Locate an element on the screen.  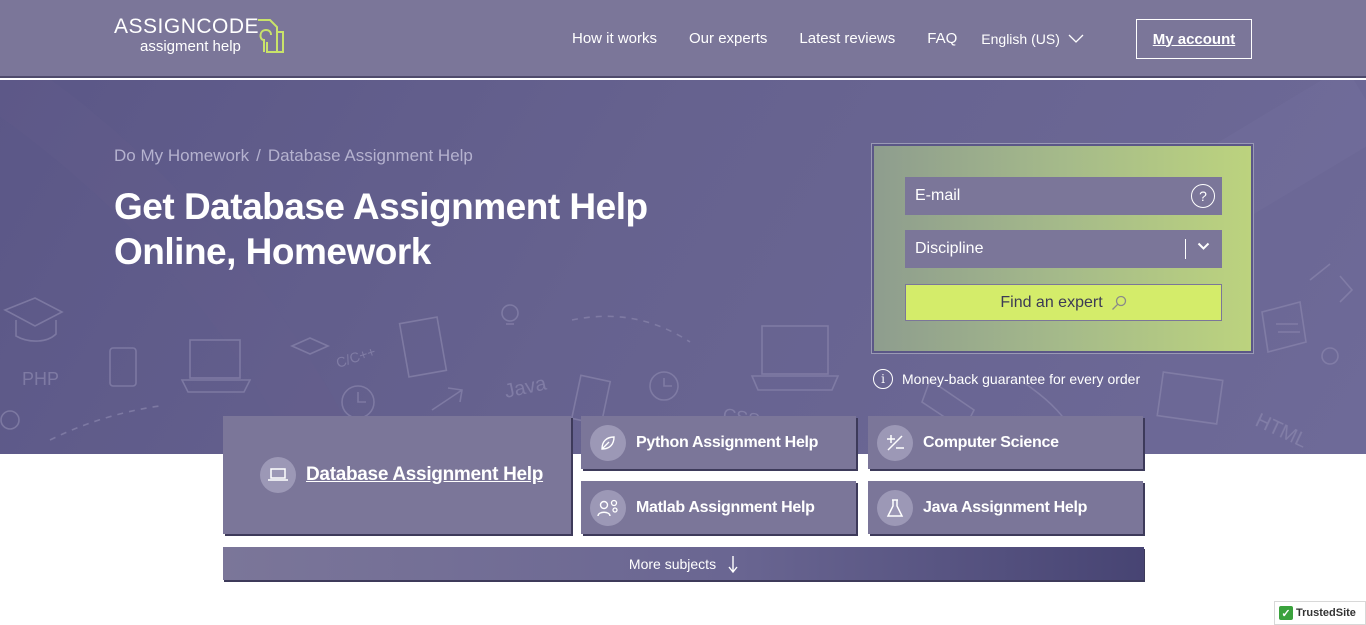
more-subjects-button: More subjects is located at coordinates (683, 563).